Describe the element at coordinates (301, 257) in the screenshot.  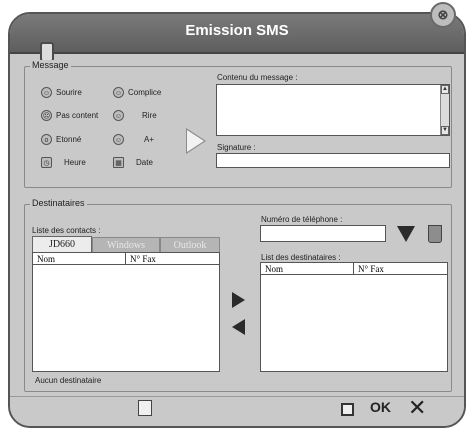
I see `recipients-label: List des destinataires :` at that location.